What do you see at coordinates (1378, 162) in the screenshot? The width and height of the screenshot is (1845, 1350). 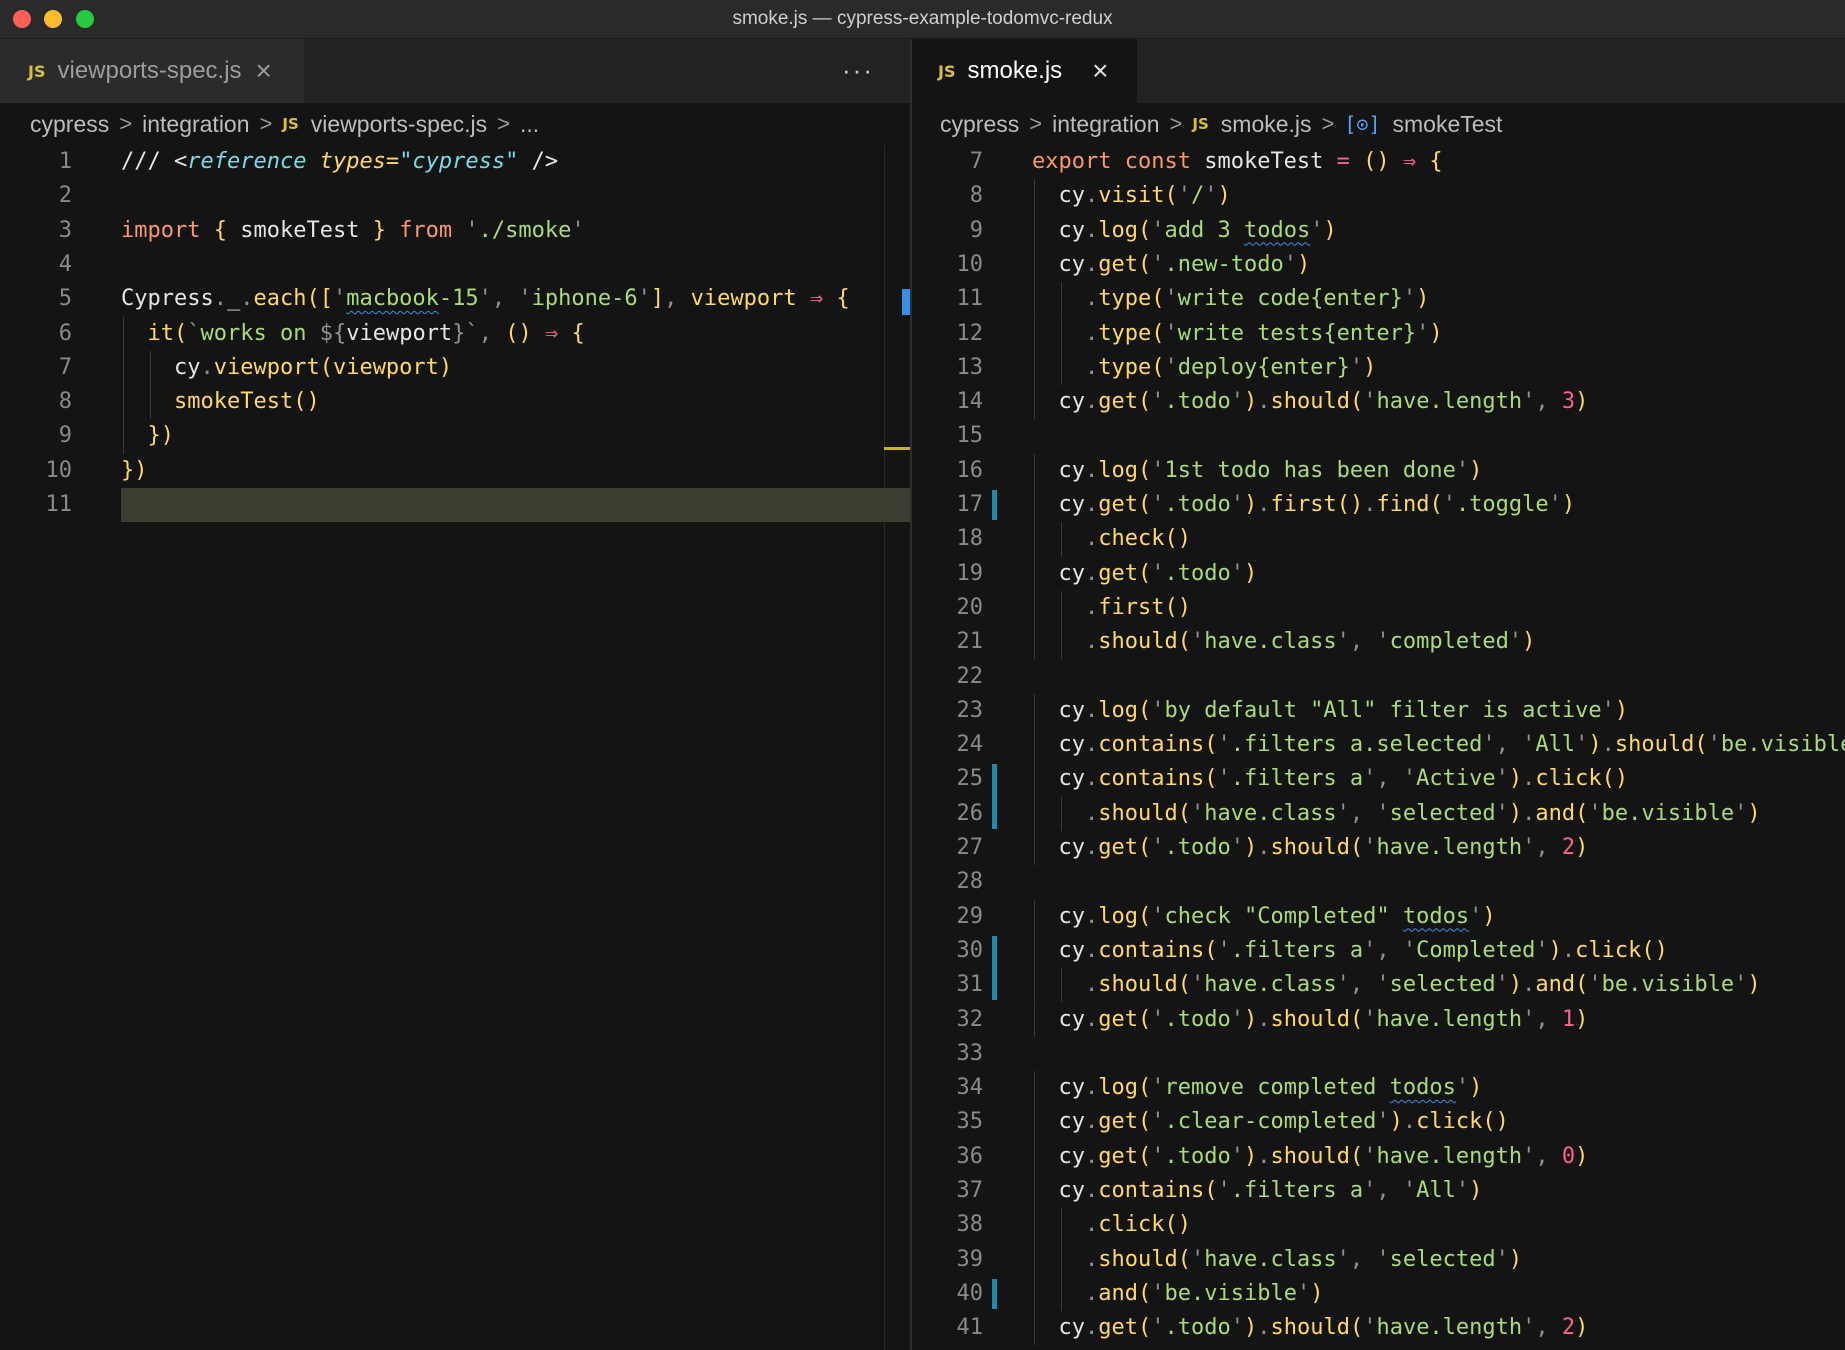 I see `code-line: 7 export const smokeTest = () ⇒ {` at bounding box center [1378, 162].